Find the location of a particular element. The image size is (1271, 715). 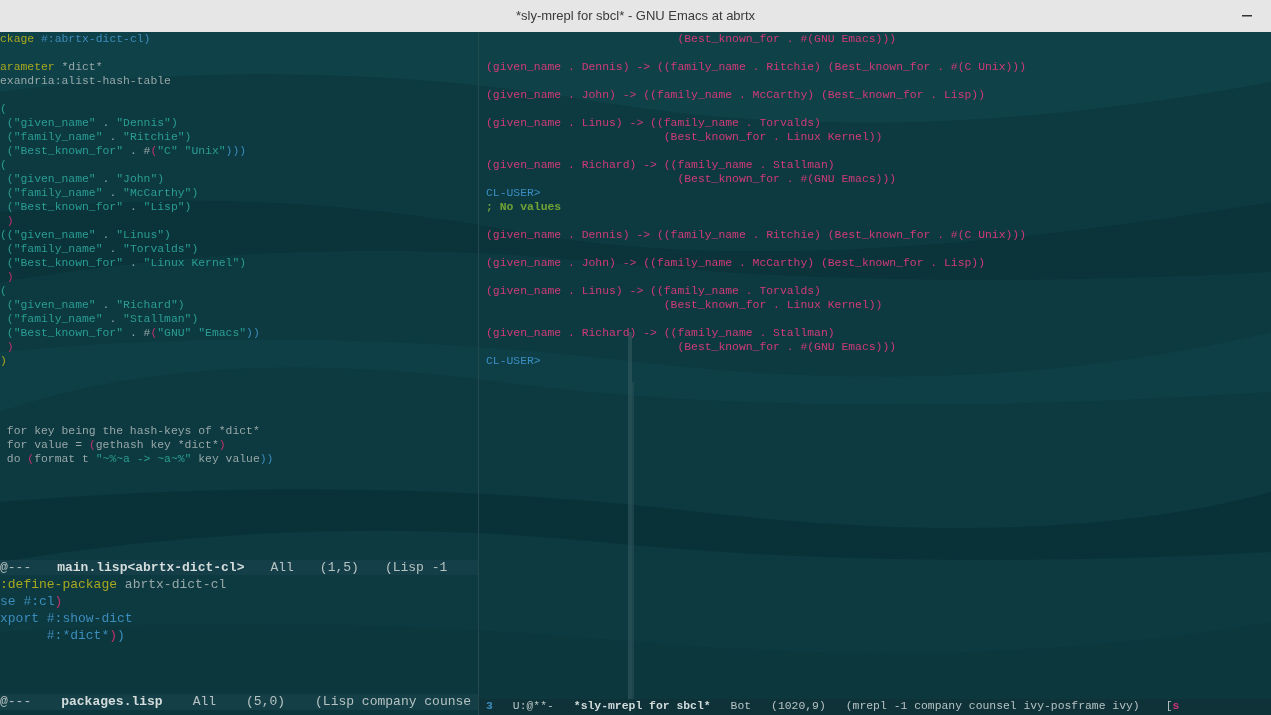

code-line: se #:cl) is located at coordinates (31, 601).